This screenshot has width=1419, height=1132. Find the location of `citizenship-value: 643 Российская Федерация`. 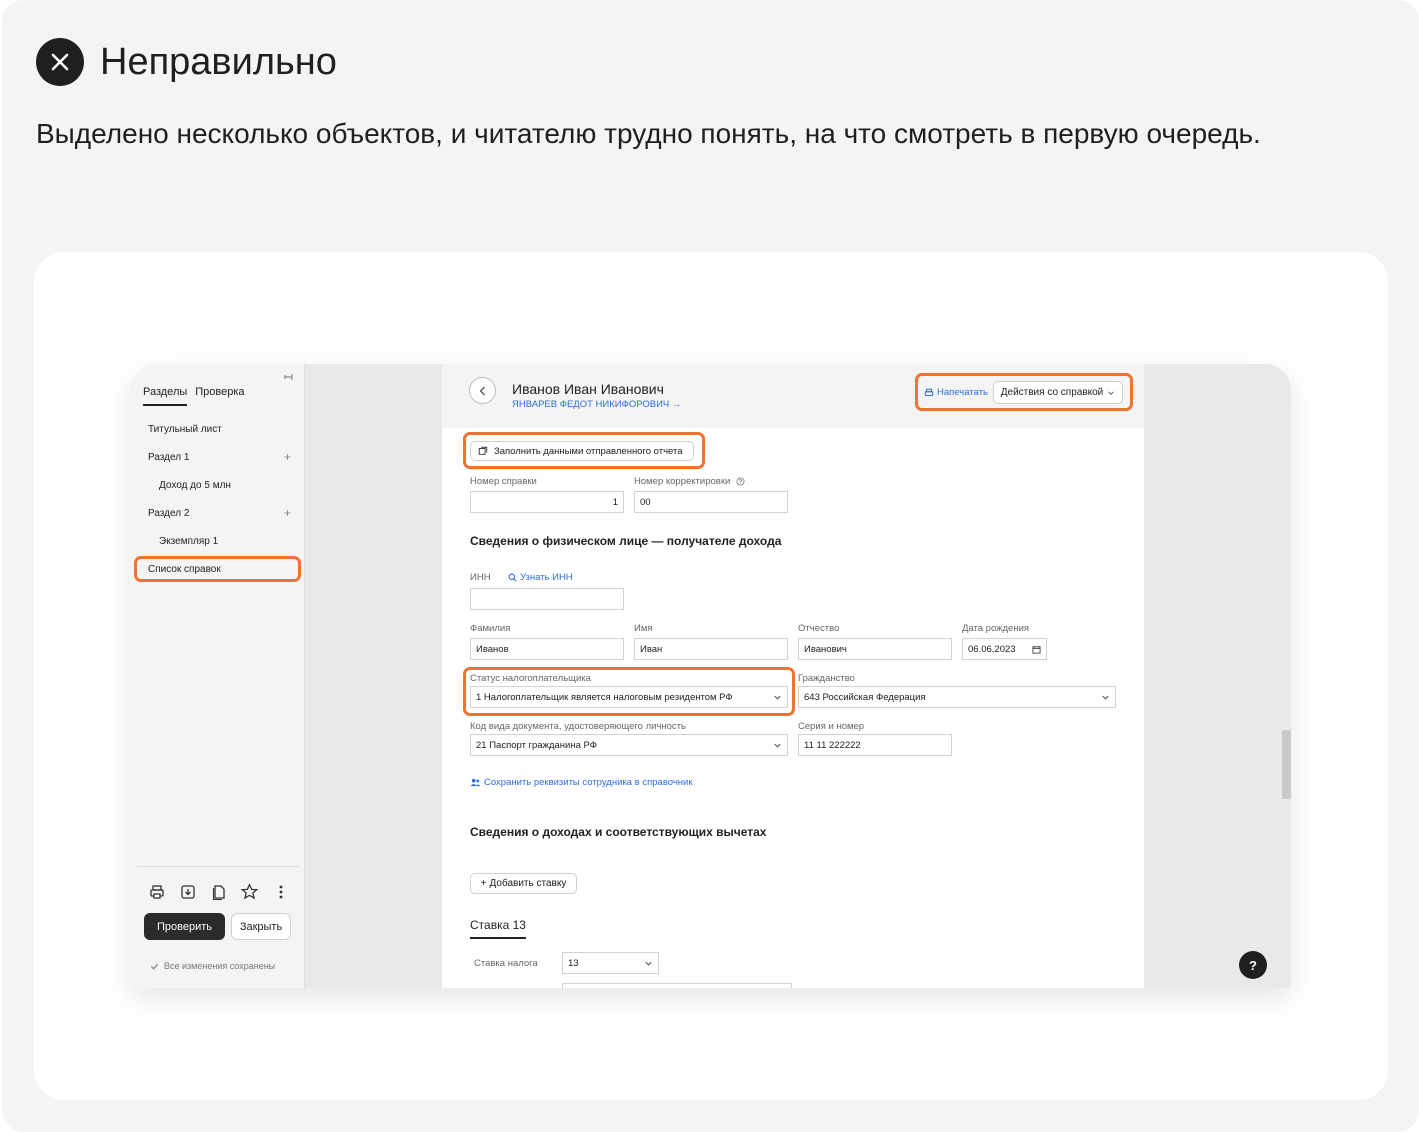

citizenship-value: 643 Российская Федерация is located at coordinates (865, 697).